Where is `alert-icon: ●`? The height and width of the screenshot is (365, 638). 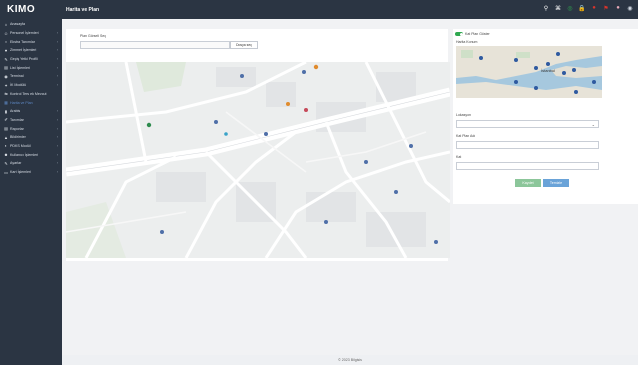 alert-icon: ● is located at coordinates (594, 8).